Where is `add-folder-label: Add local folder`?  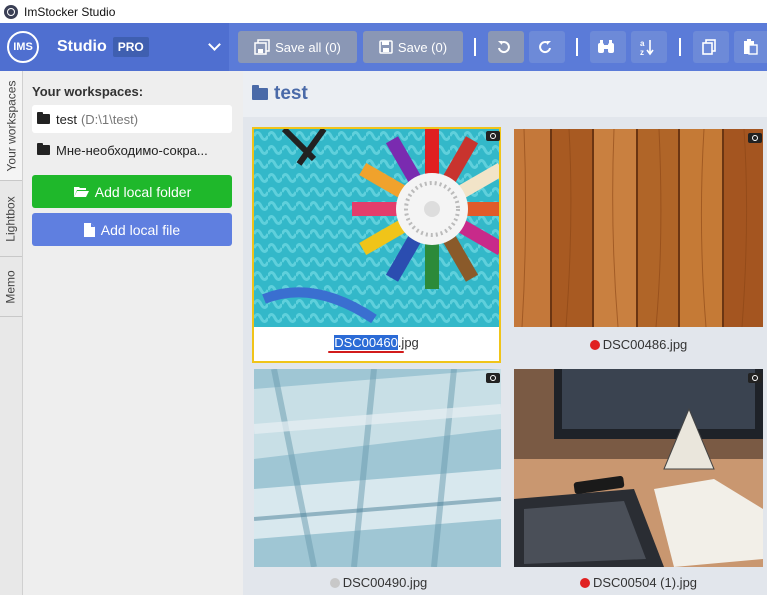
add-folder-label: Add local folder is located at coordinates (143, 191).